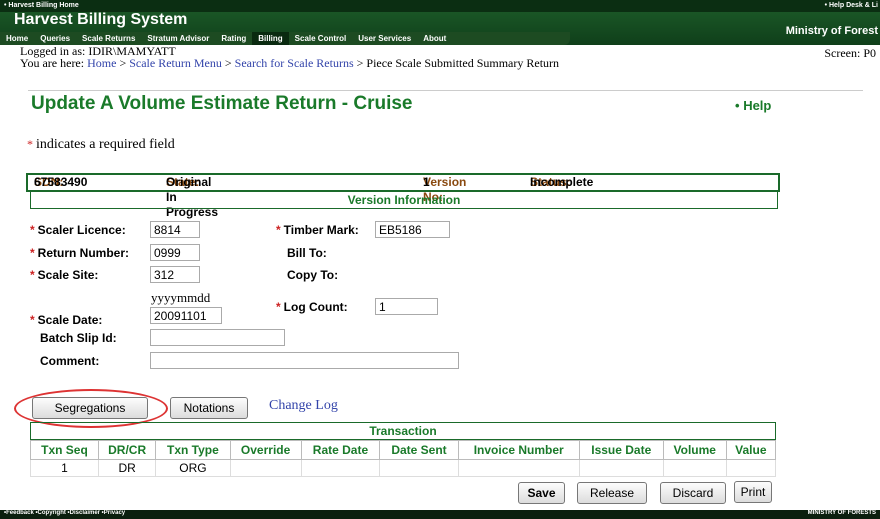 This screenshot has height=519, width=880. Describe the element at coordinates (412, 229) in the screenshot. I see `timber-mark-input: EB5186` at that location.